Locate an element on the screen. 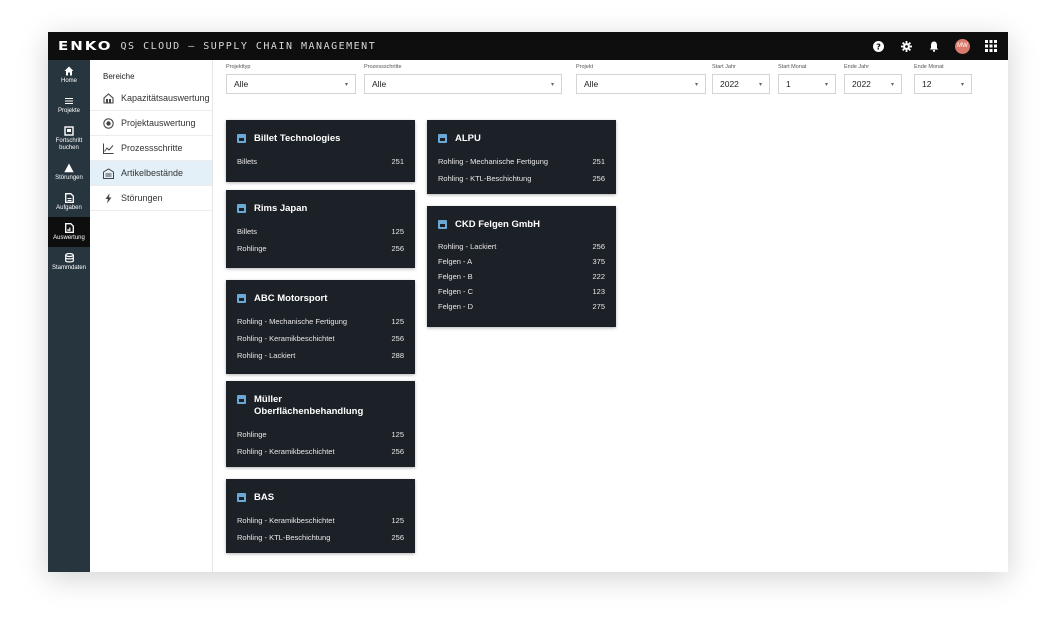  nav-item-home: Home is located at coordinates (69, 75).